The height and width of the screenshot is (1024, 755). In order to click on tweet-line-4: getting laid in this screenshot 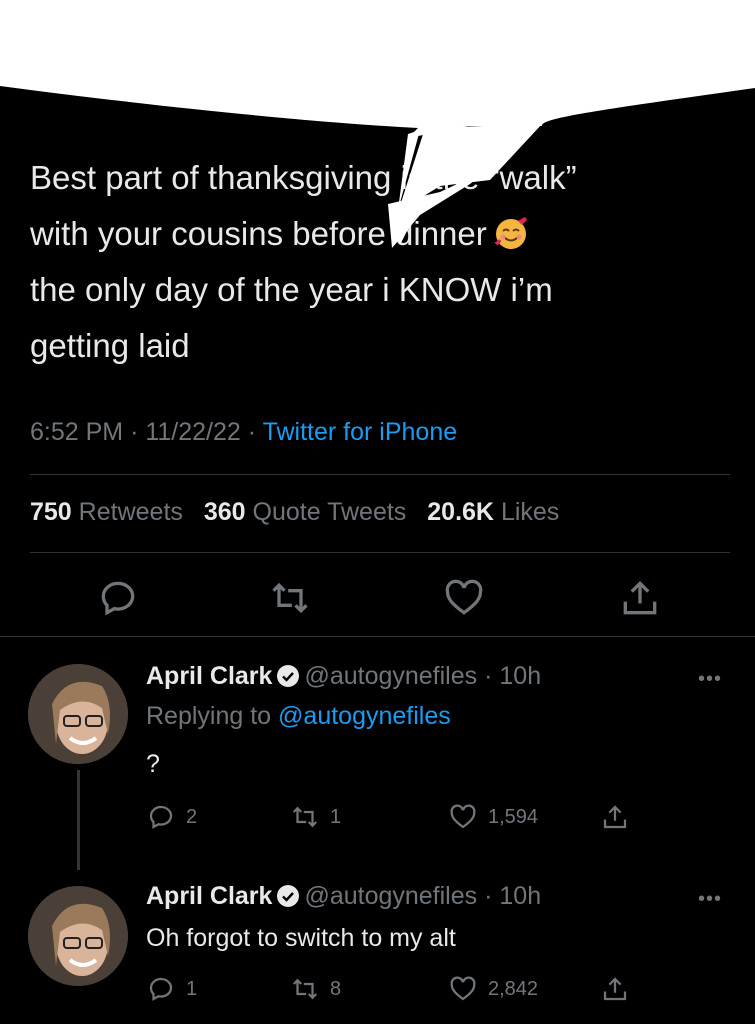, I will do `click(110, 345)`.